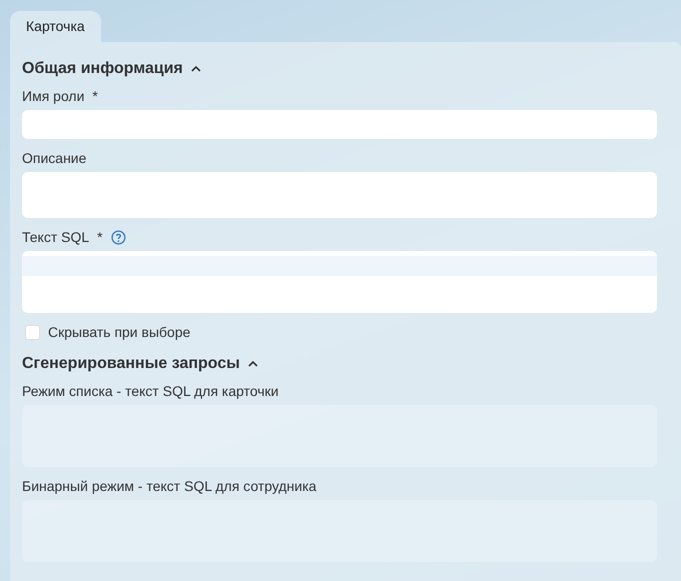  What do you see at coordinates (150, 391) in the screenshot?
I see `field-label: Режим списка - текст SQL для карточки` at bounding box center [150, 391].